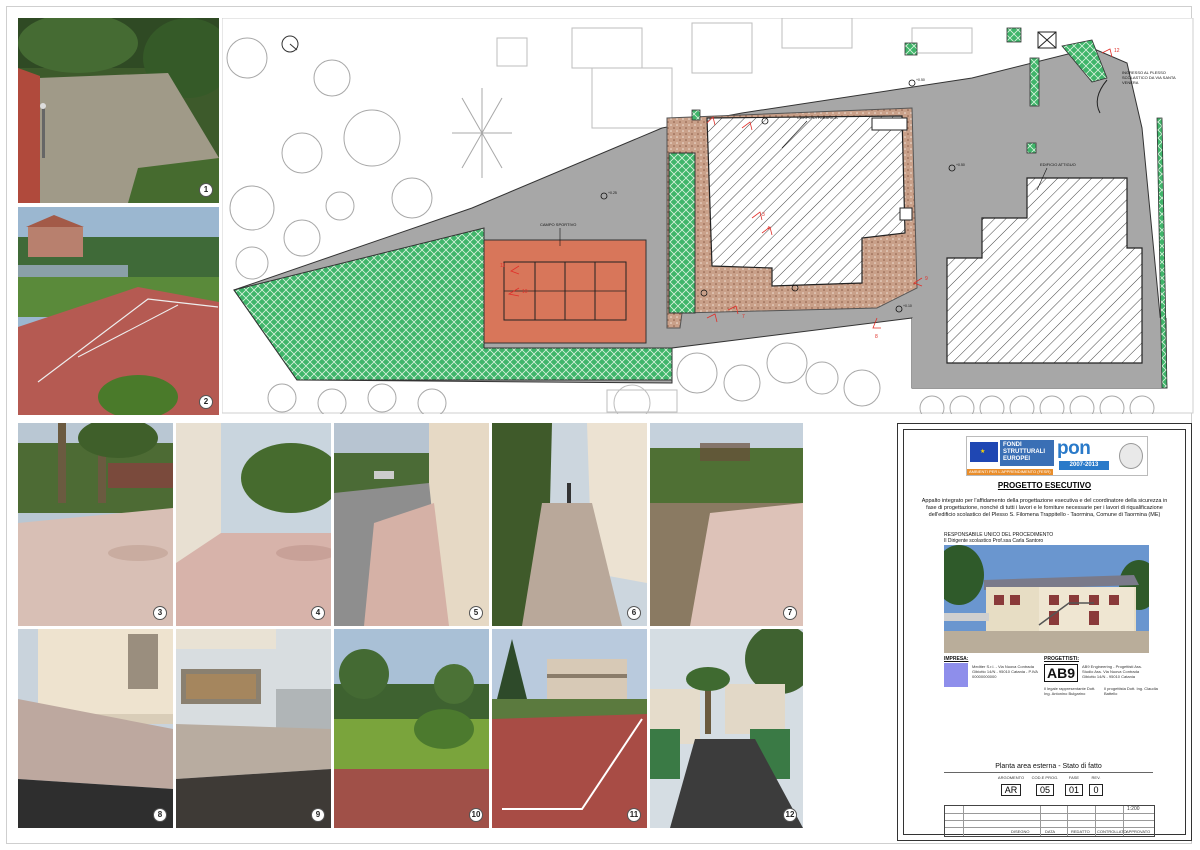 The height and width of the screenshot is (850, 1200). What do you see at coordinates (1045, 785) in the screenshot?
I see `code-prog: COD.E PROG. 05` at bounding box center [1045, 785].